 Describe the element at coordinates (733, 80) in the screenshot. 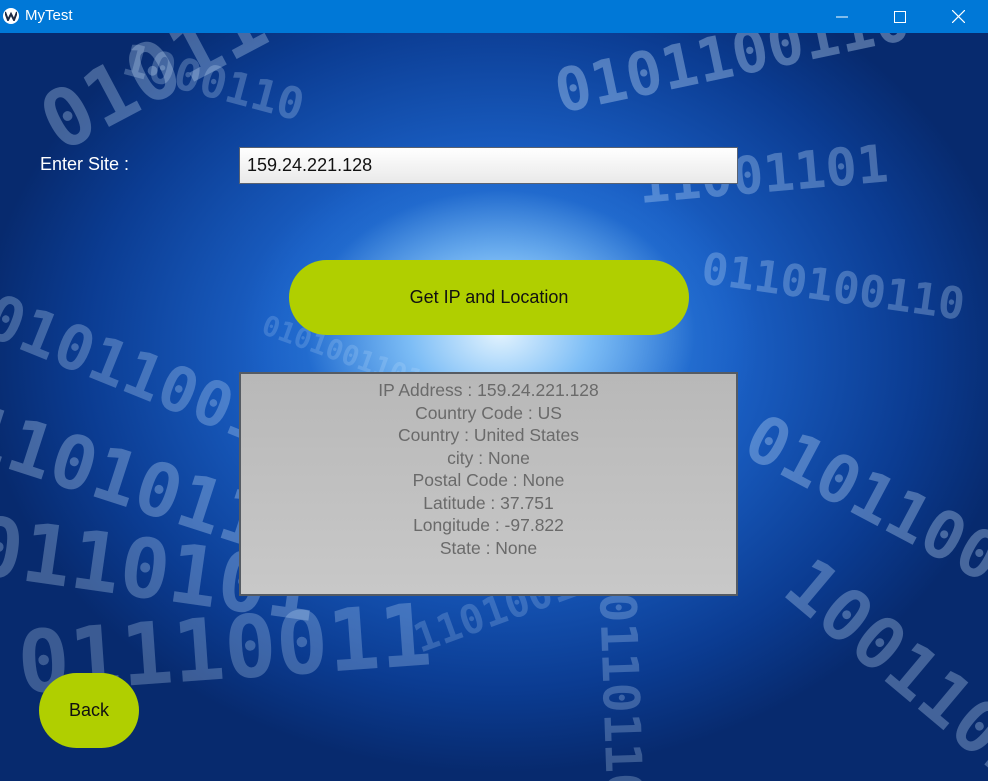

I see `svg-text: 0101100110` at that location.